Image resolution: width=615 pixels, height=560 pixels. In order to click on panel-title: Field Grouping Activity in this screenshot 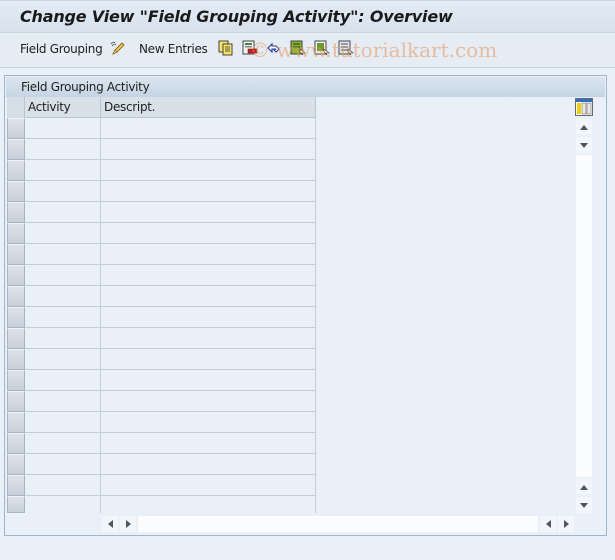, I will do `click(85, 87)`.